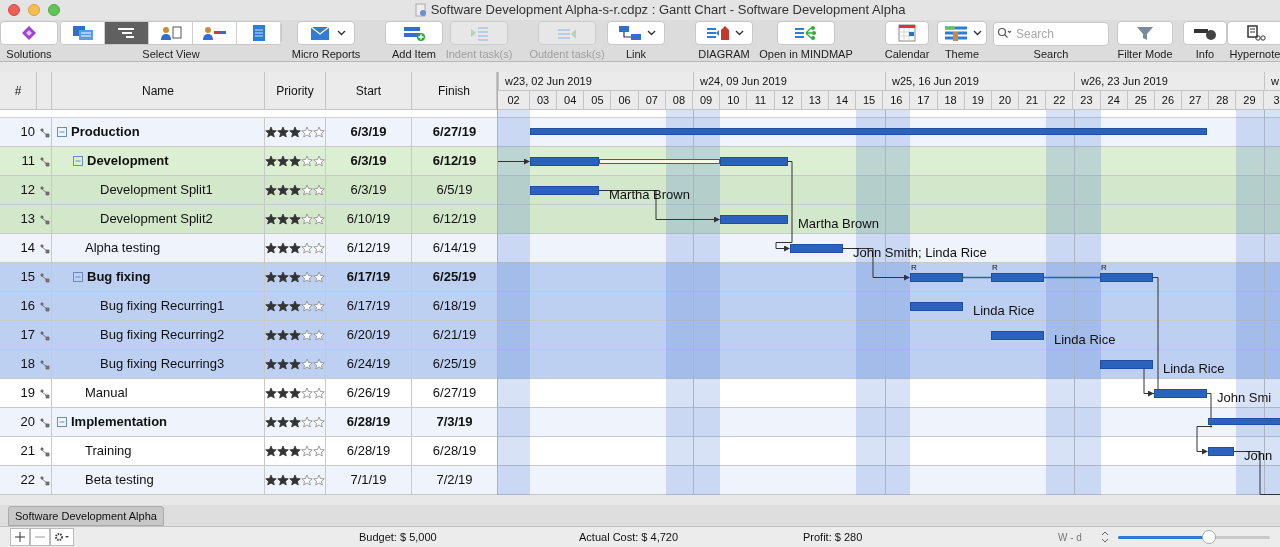 The width and height of the screenshot is (1280, 547). Describe the element at coordinates (789, 81) in the screenshot. I see `week-header: w24, 09 Jun 2019` at that location.